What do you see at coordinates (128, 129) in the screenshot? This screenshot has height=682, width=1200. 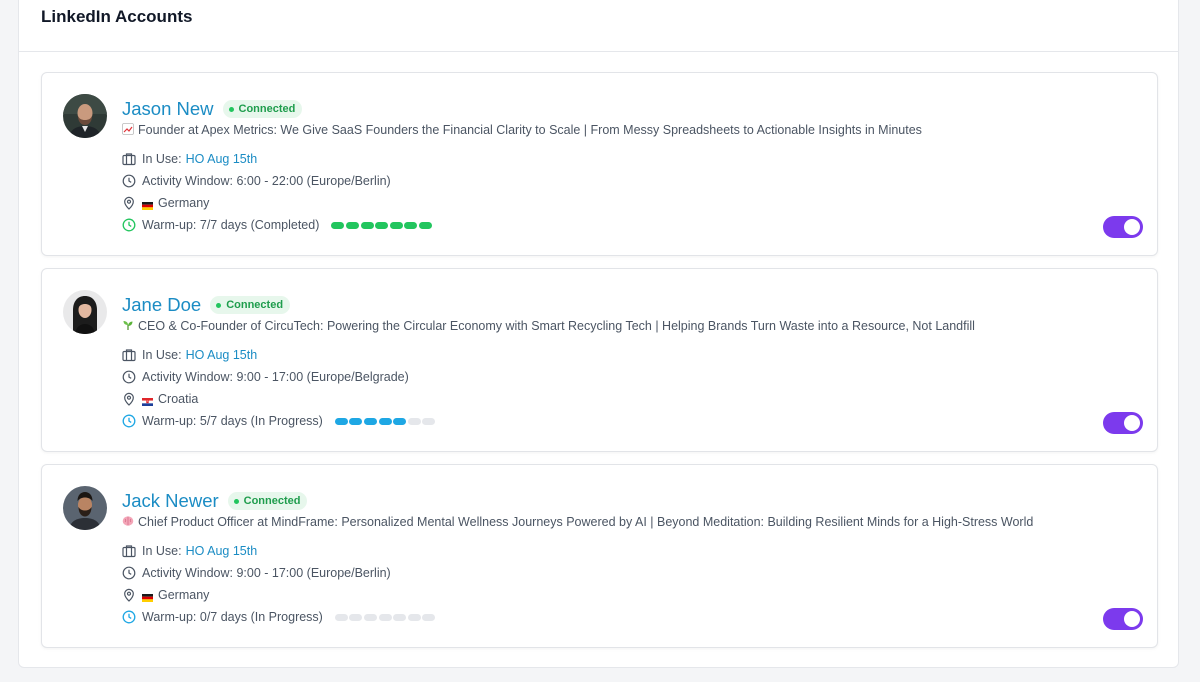 I see `chart-emoji-icon` at bounding box center [128, 129].